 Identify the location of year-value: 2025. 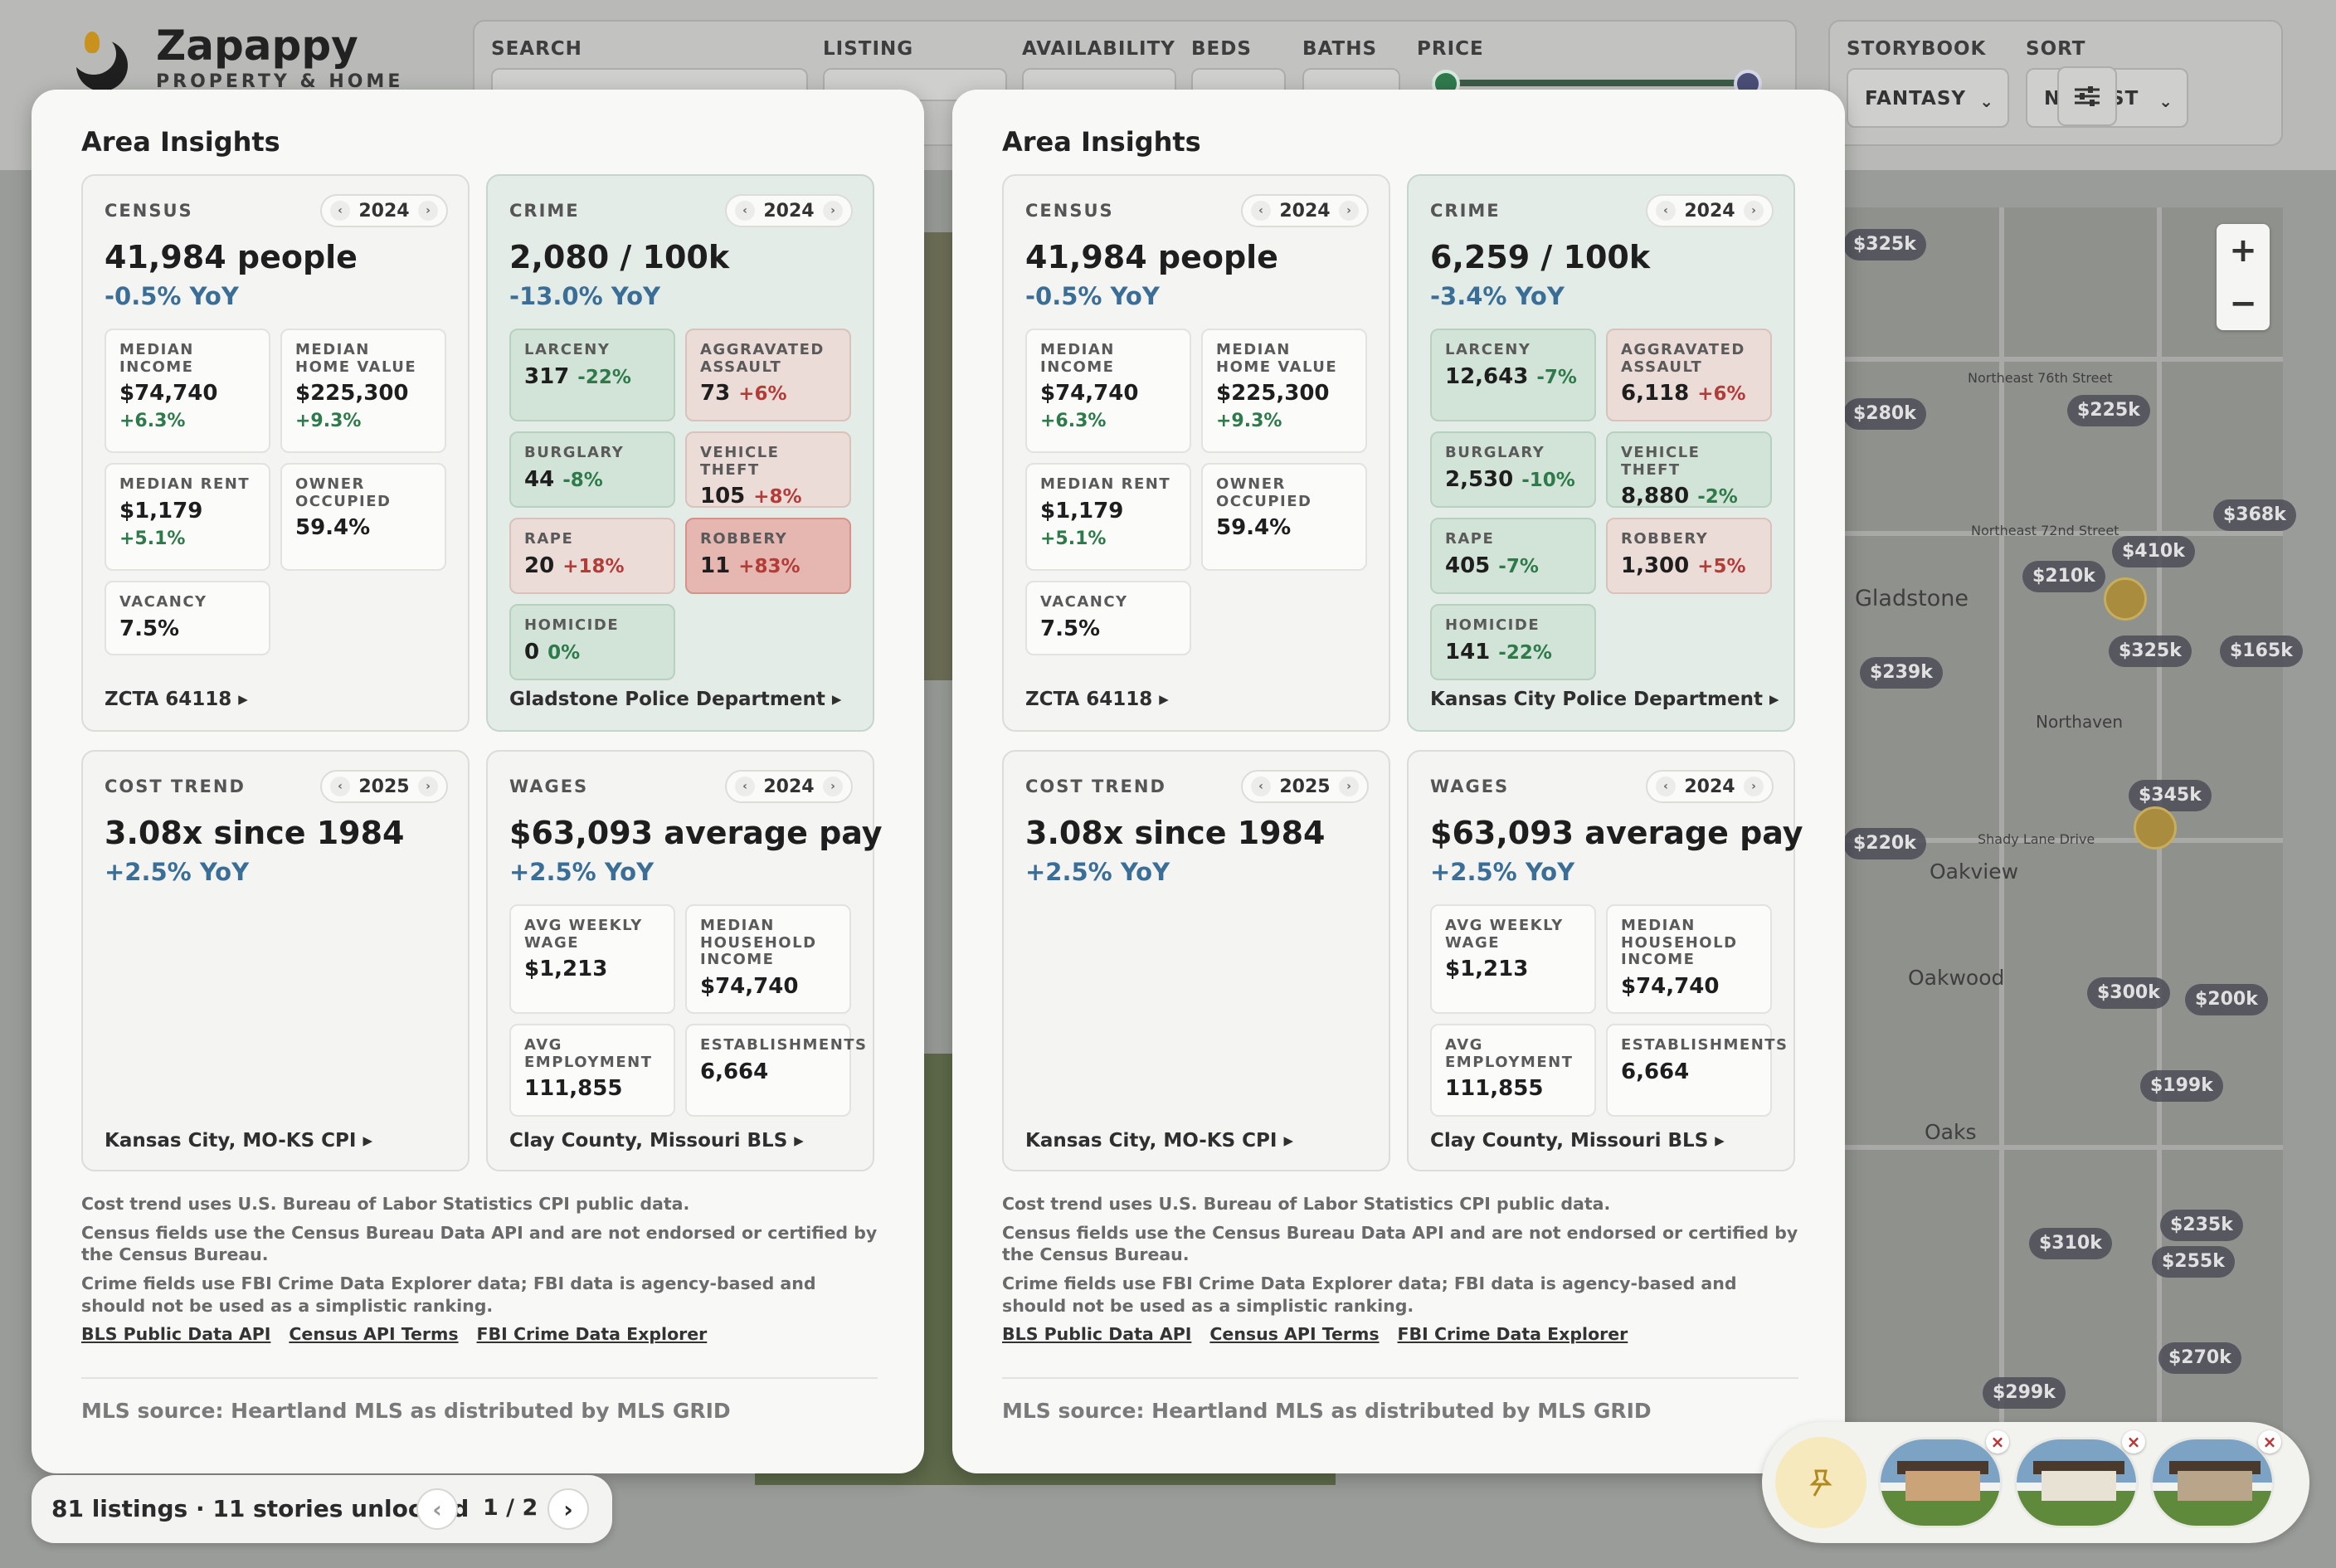
(1305, 786).